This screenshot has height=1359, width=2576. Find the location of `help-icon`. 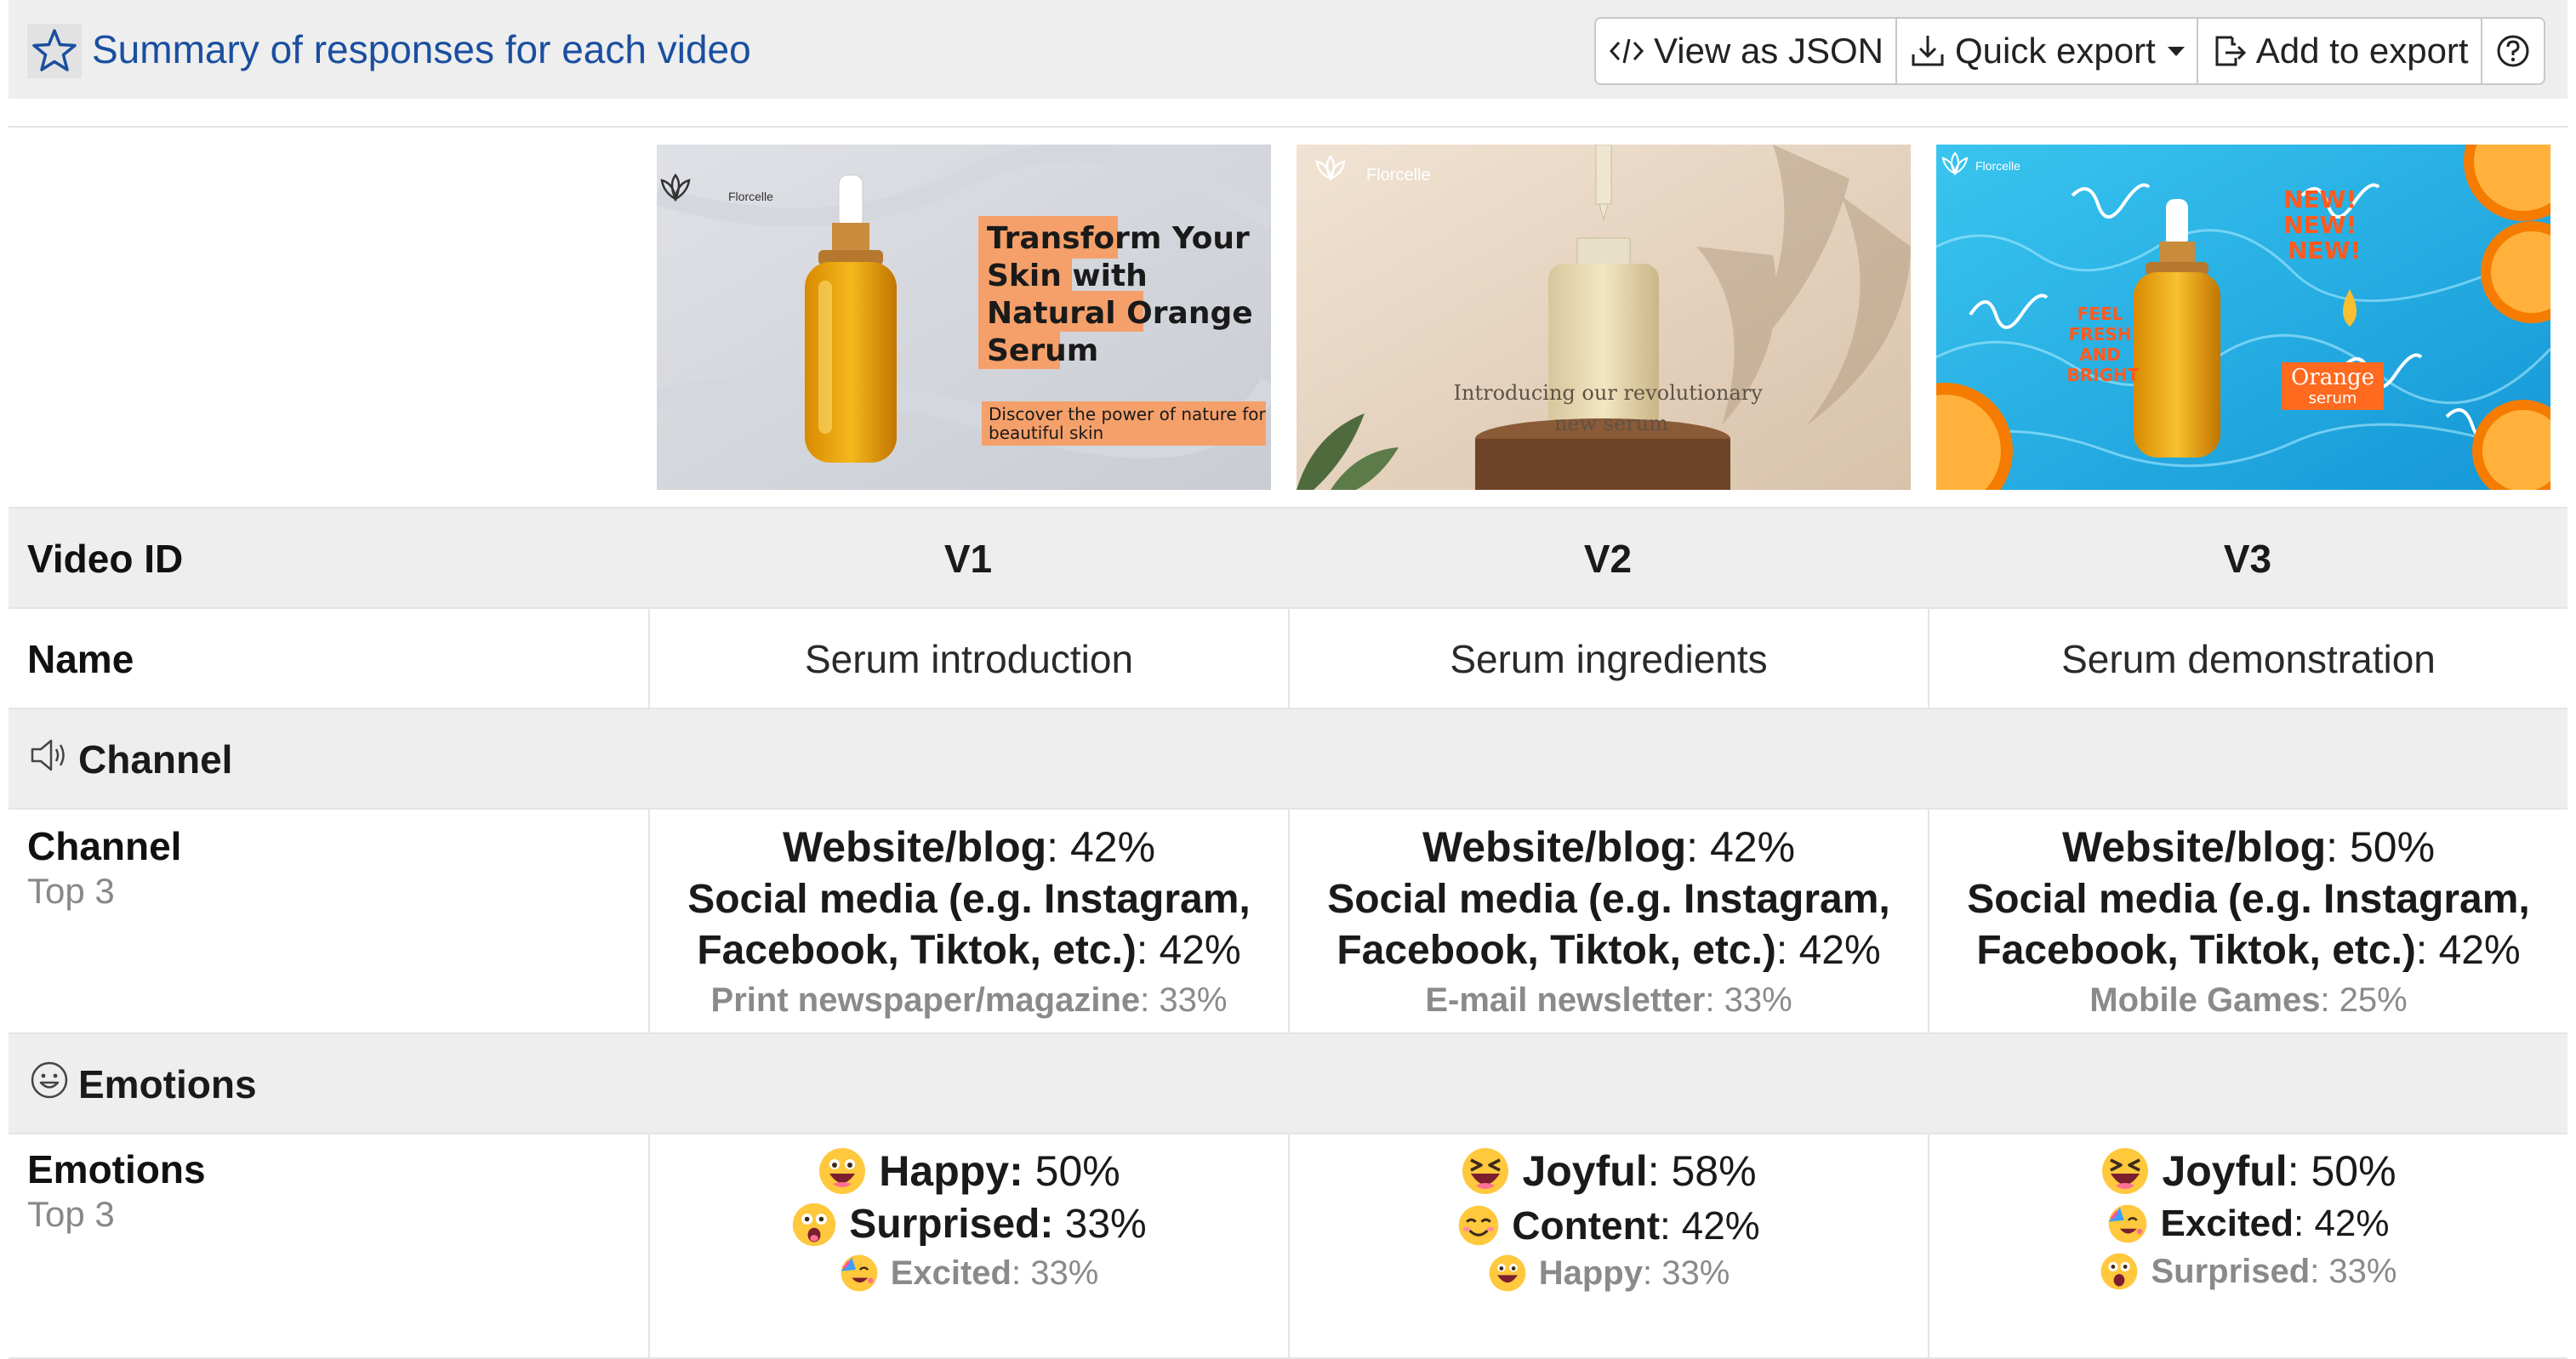

help-icon is located at coordinates (2513, 51).